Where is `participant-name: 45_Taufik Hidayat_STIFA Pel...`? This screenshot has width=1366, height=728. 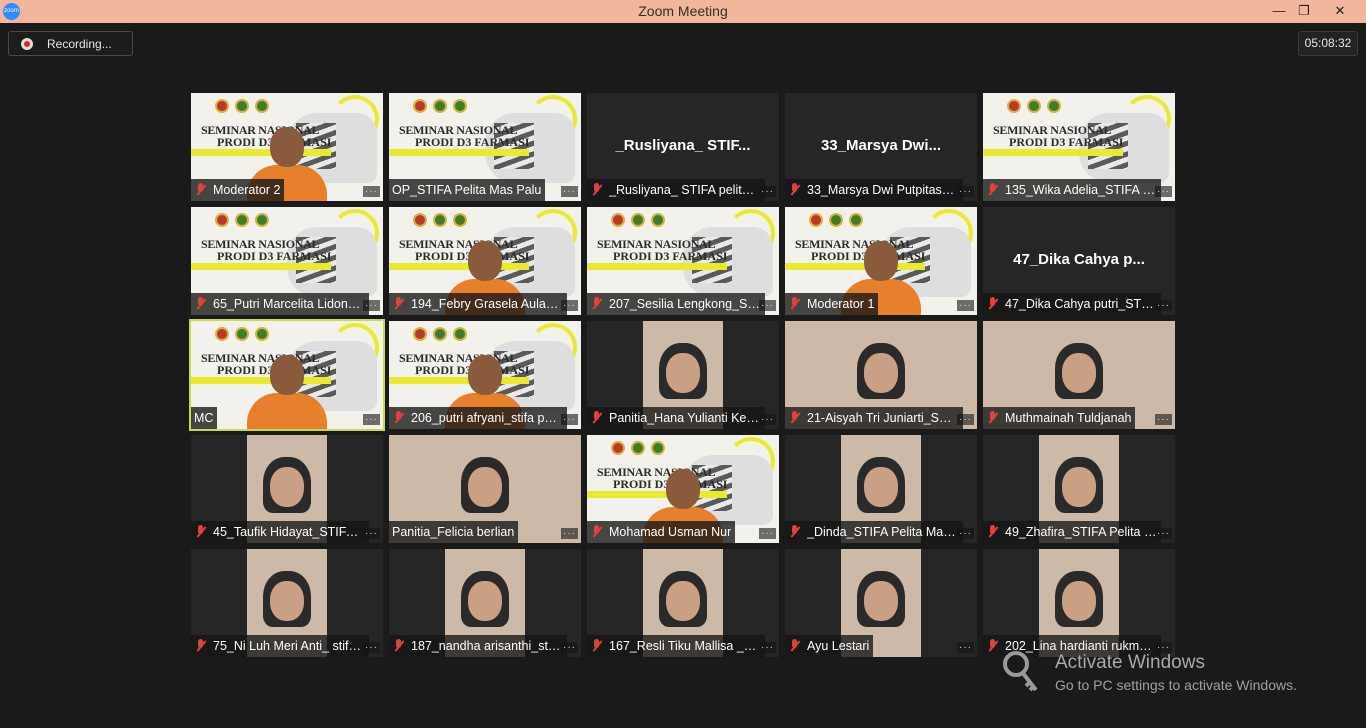 participant-name: 45_Taufik Hidayat_STIFA Pel... is located at coordinates (289, 532).